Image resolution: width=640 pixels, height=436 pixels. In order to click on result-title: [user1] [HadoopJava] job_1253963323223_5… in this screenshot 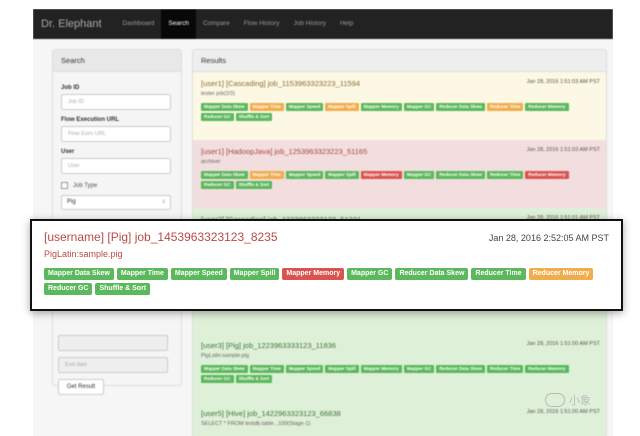, I will do `click(284, 151)`.